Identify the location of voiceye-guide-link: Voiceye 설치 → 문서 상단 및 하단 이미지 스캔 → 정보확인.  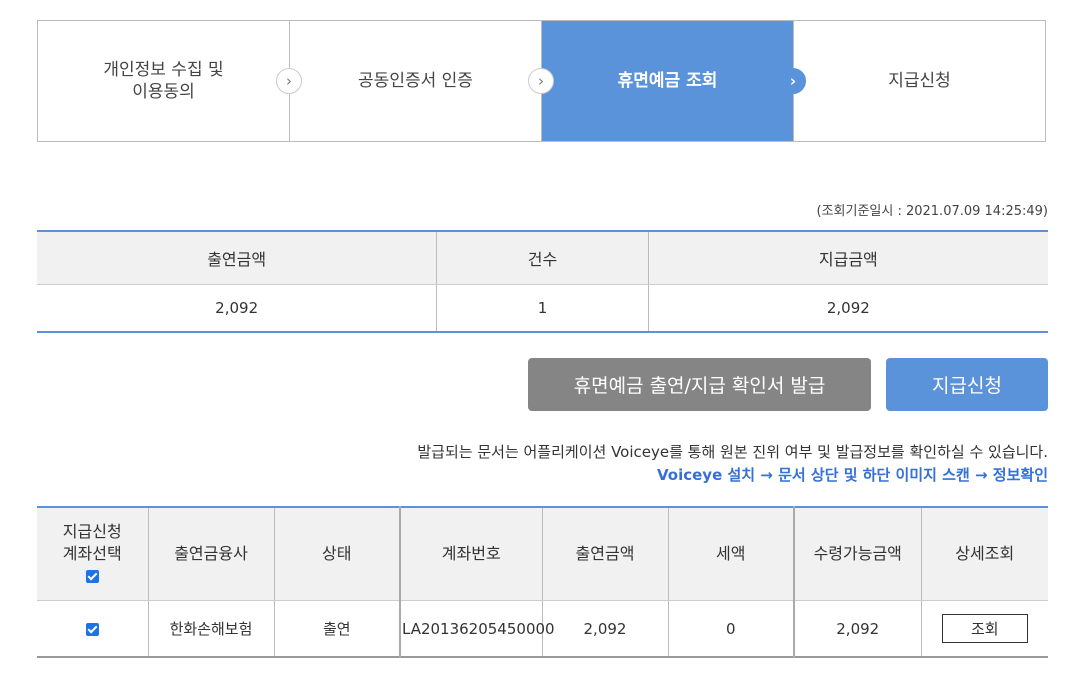
(852, 474).